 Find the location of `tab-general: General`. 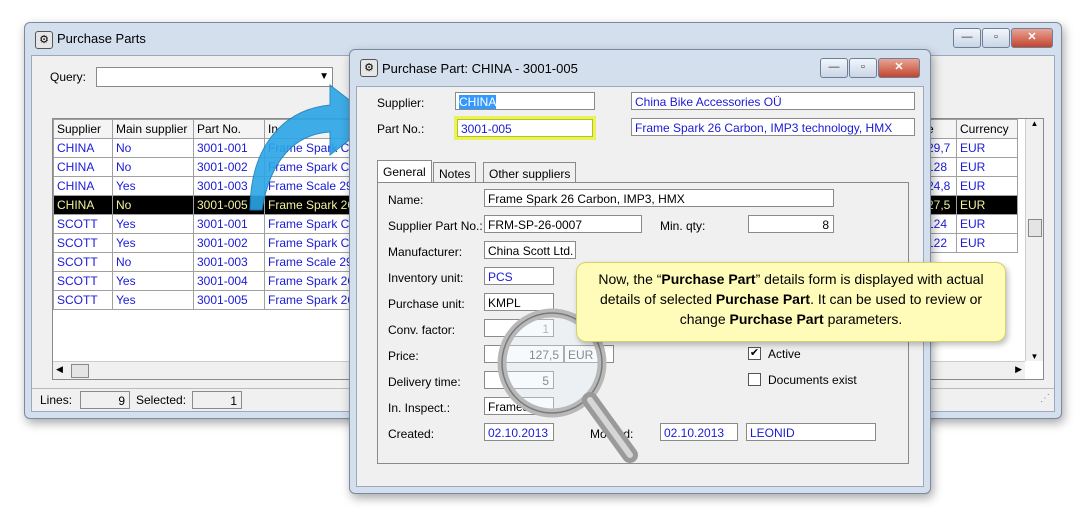

tab-general: General is located at coordinates (404, 171).